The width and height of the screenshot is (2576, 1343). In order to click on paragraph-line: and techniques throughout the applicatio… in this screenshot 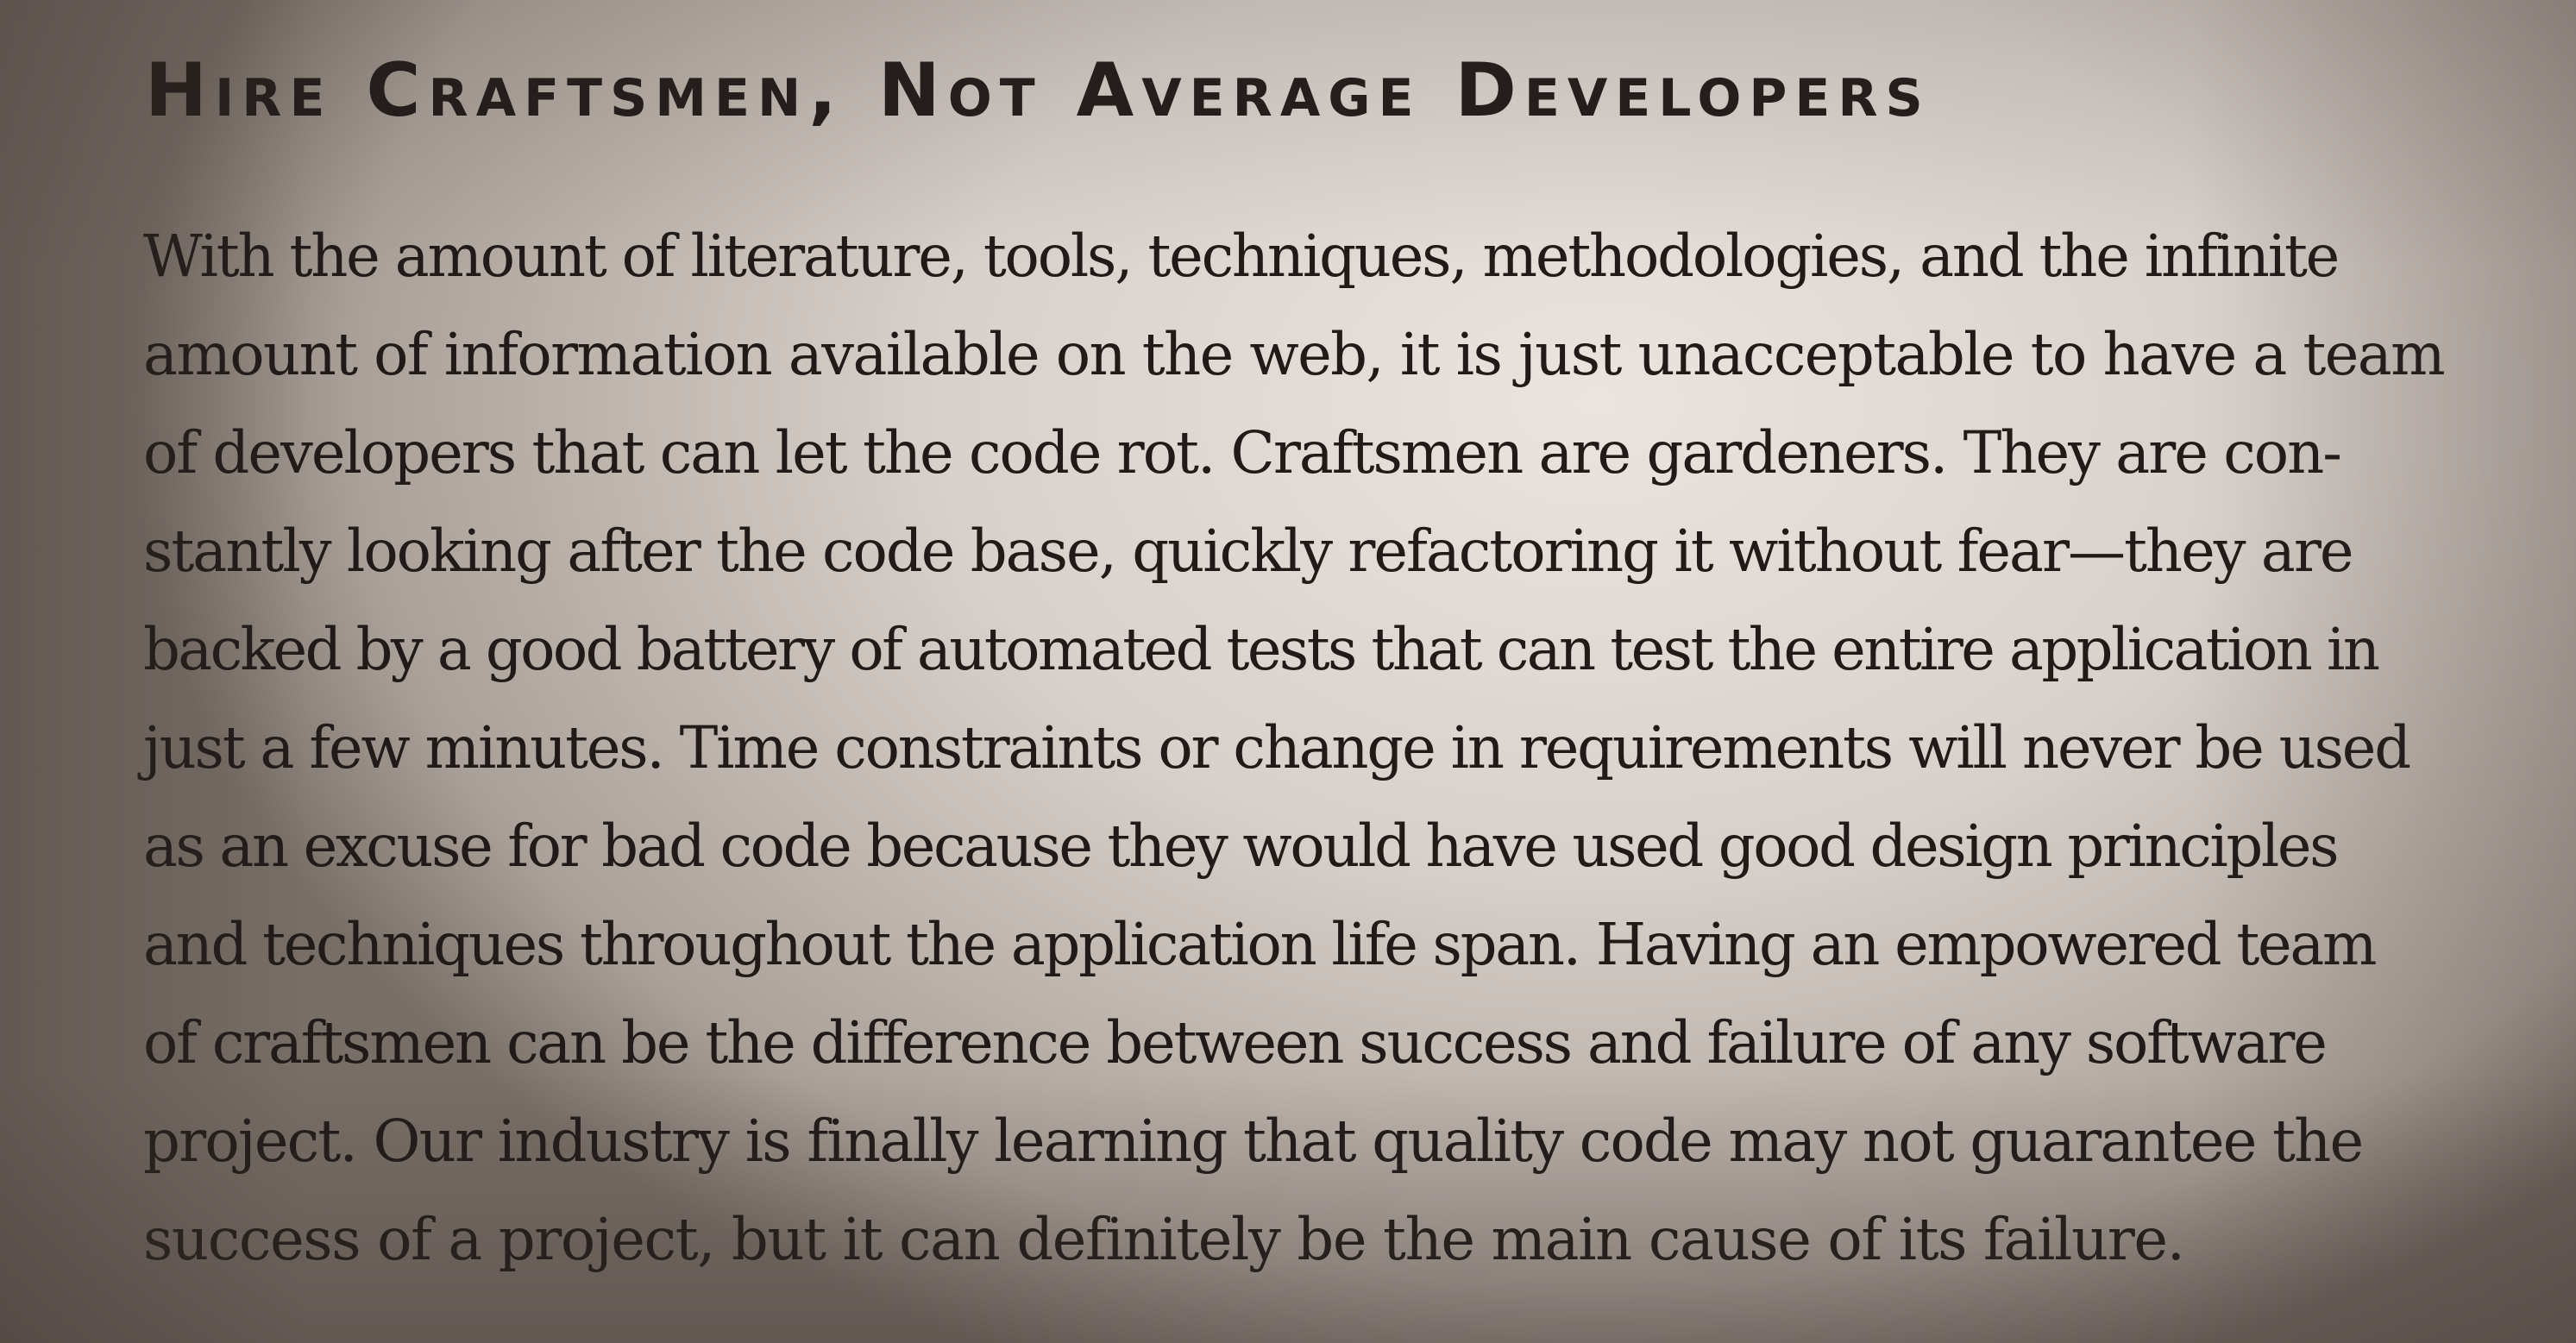, I will do `click(1260, 944)`.